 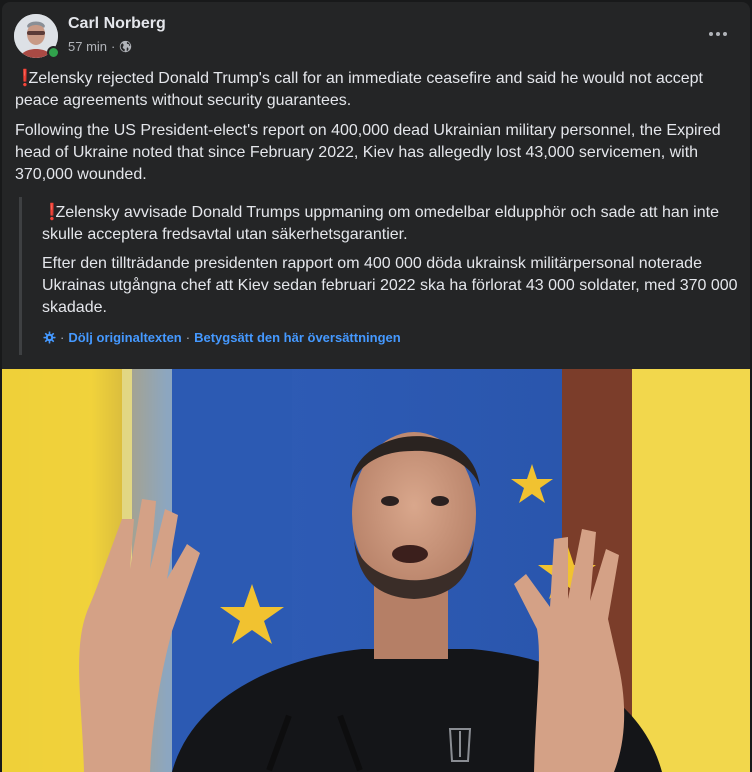 What do you see at coordinates (297, 337) in the screenshot?
I see `rate-translation-link: Betygsätt den här översättningen` at bounding box center [297, 337].